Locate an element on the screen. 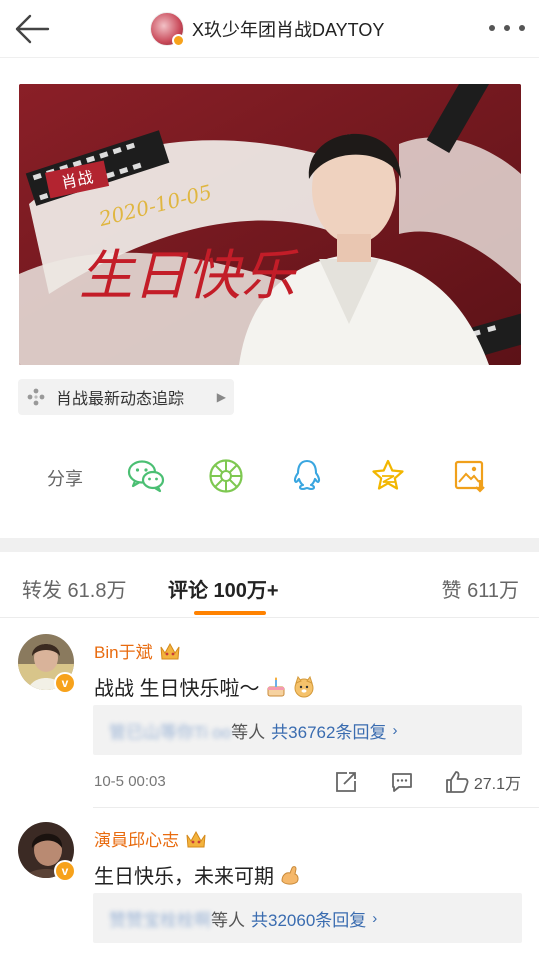 The height and width of the screenshot is (960, 539). share-label: 分享 is located at coordinates (65, 479).